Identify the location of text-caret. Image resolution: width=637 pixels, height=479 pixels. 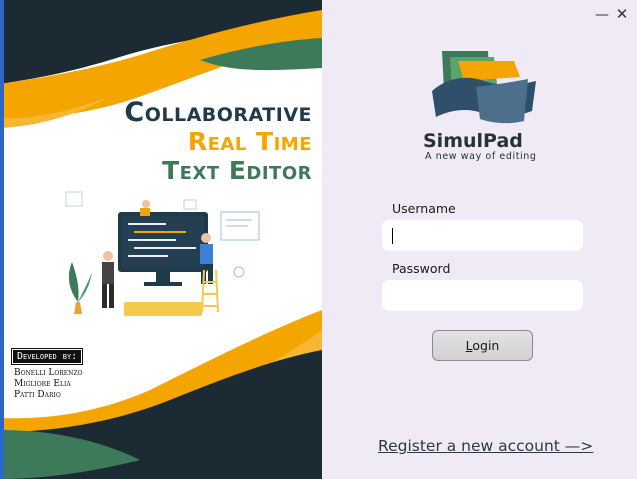
(392, 236).